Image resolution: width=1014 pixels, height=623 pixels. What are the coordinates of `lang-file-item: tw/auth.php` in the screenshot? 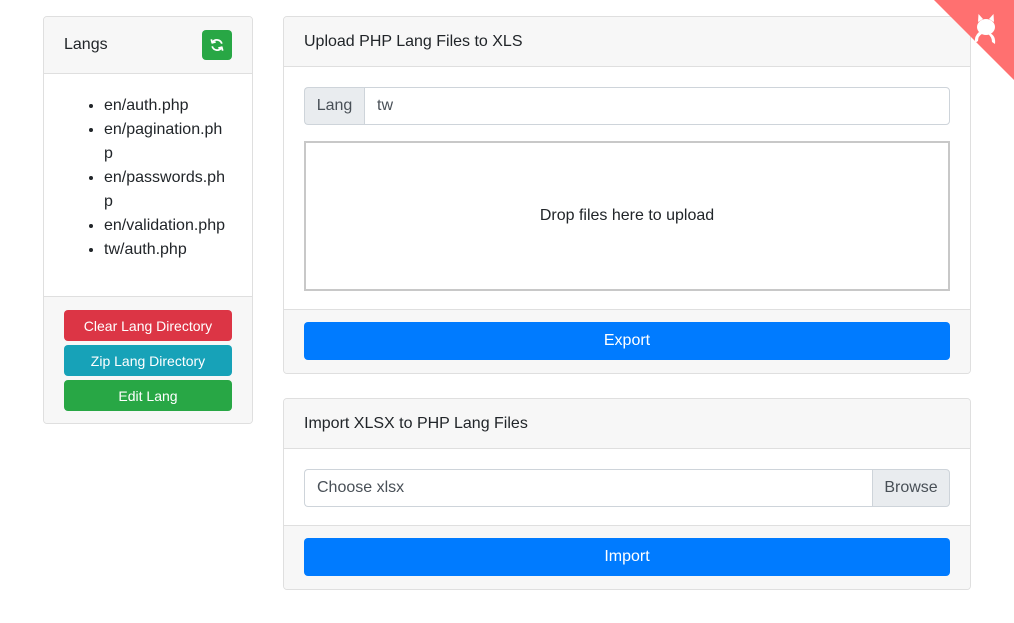 It's located at (167, 250).